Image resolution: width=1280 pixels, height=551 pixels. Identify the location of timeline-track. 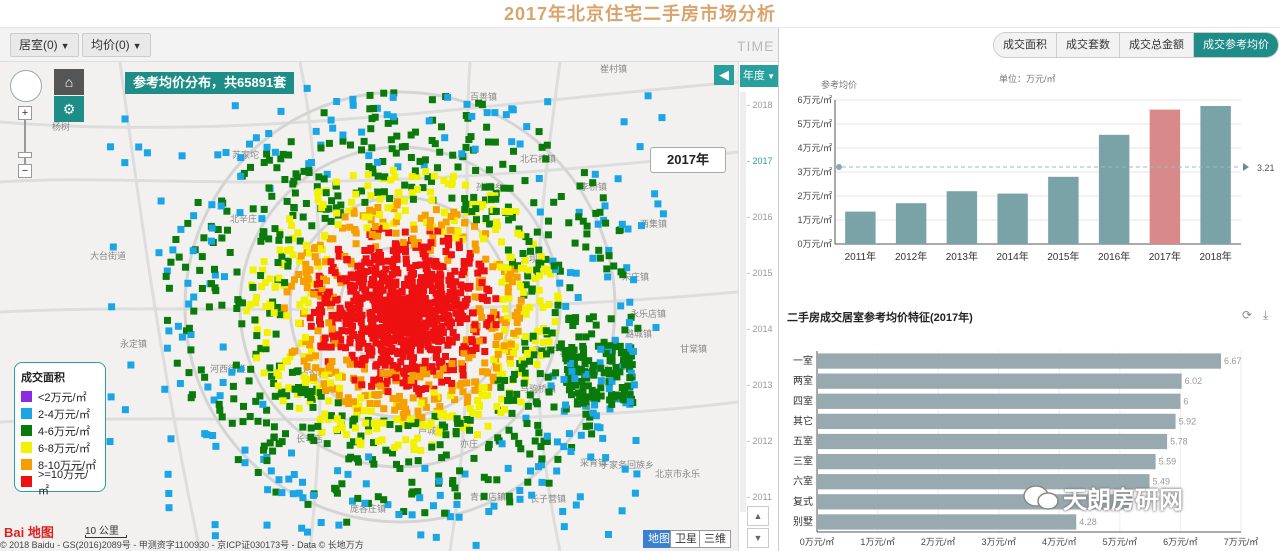
(743, 302).